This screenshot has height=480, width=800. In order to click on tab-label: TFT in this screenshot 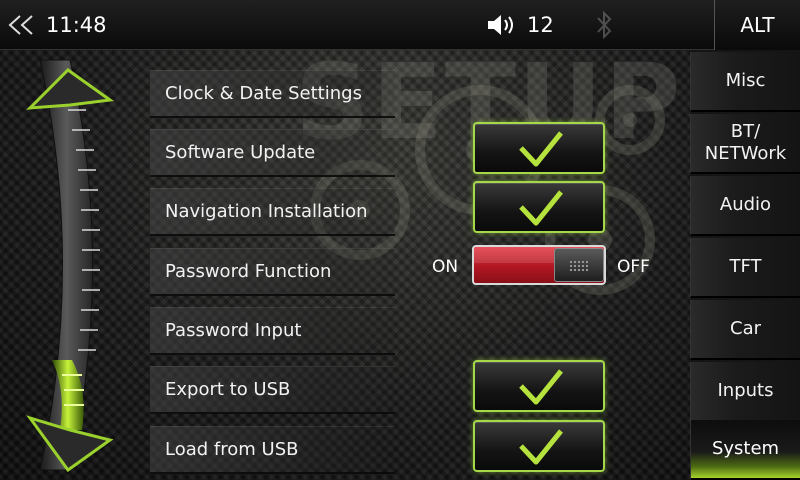, I will do `click(745, 266)`.